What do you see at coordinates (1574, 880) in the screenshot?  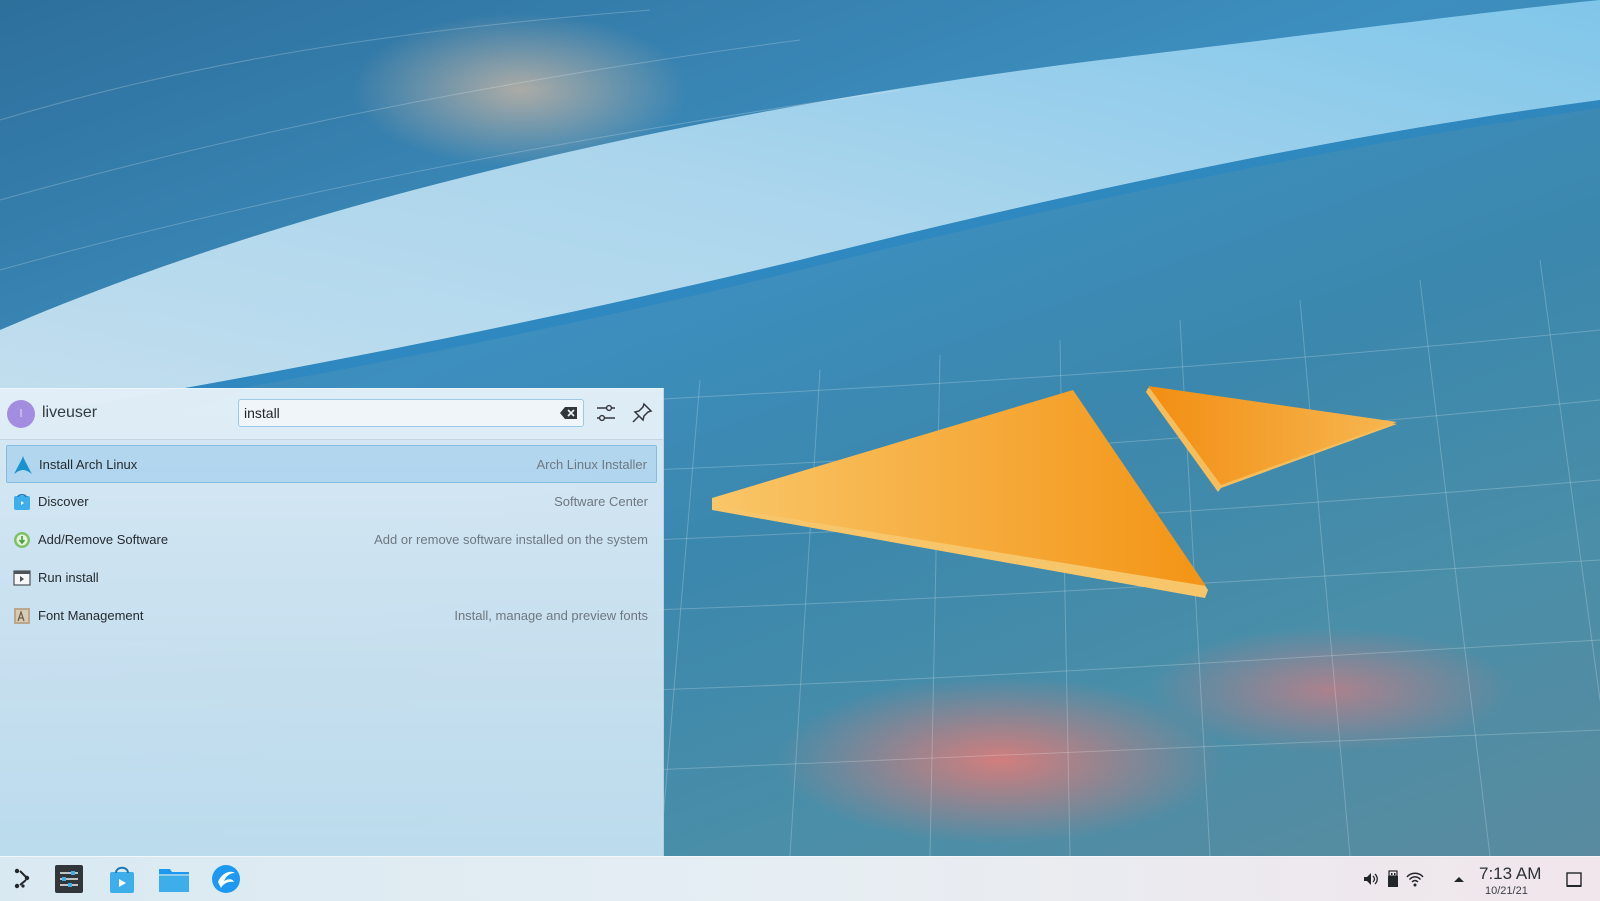 I see `show-desktop-icon` at bounding box center [1574, 880].